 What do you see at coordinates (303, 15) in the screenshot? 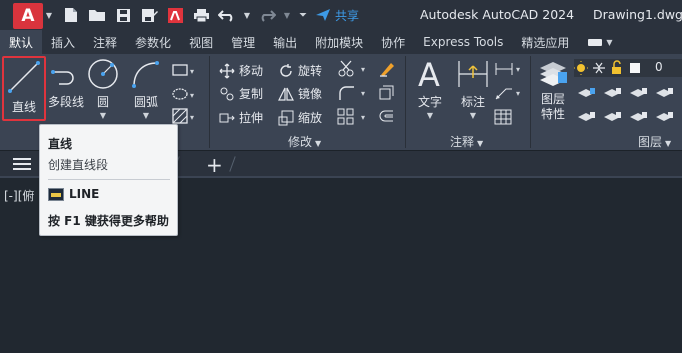
I see `customize-qat-icon: ⏷` at bounding box center [303, 15].